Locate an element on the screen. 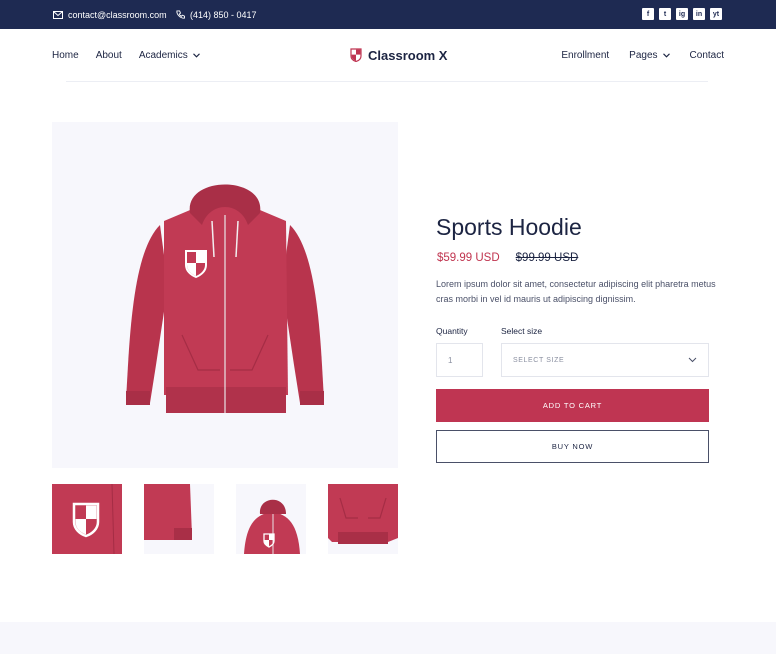 The height and width of the screenshot is (654, 776). phone-contact: (414) 850 - 0417 is located at coordinates (216, 14).